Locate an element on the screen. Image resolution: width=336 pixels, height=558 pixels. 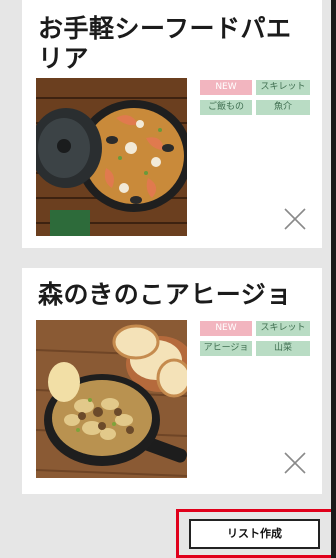
tag-category: アヒージョ is located at coordinates (226, 348).